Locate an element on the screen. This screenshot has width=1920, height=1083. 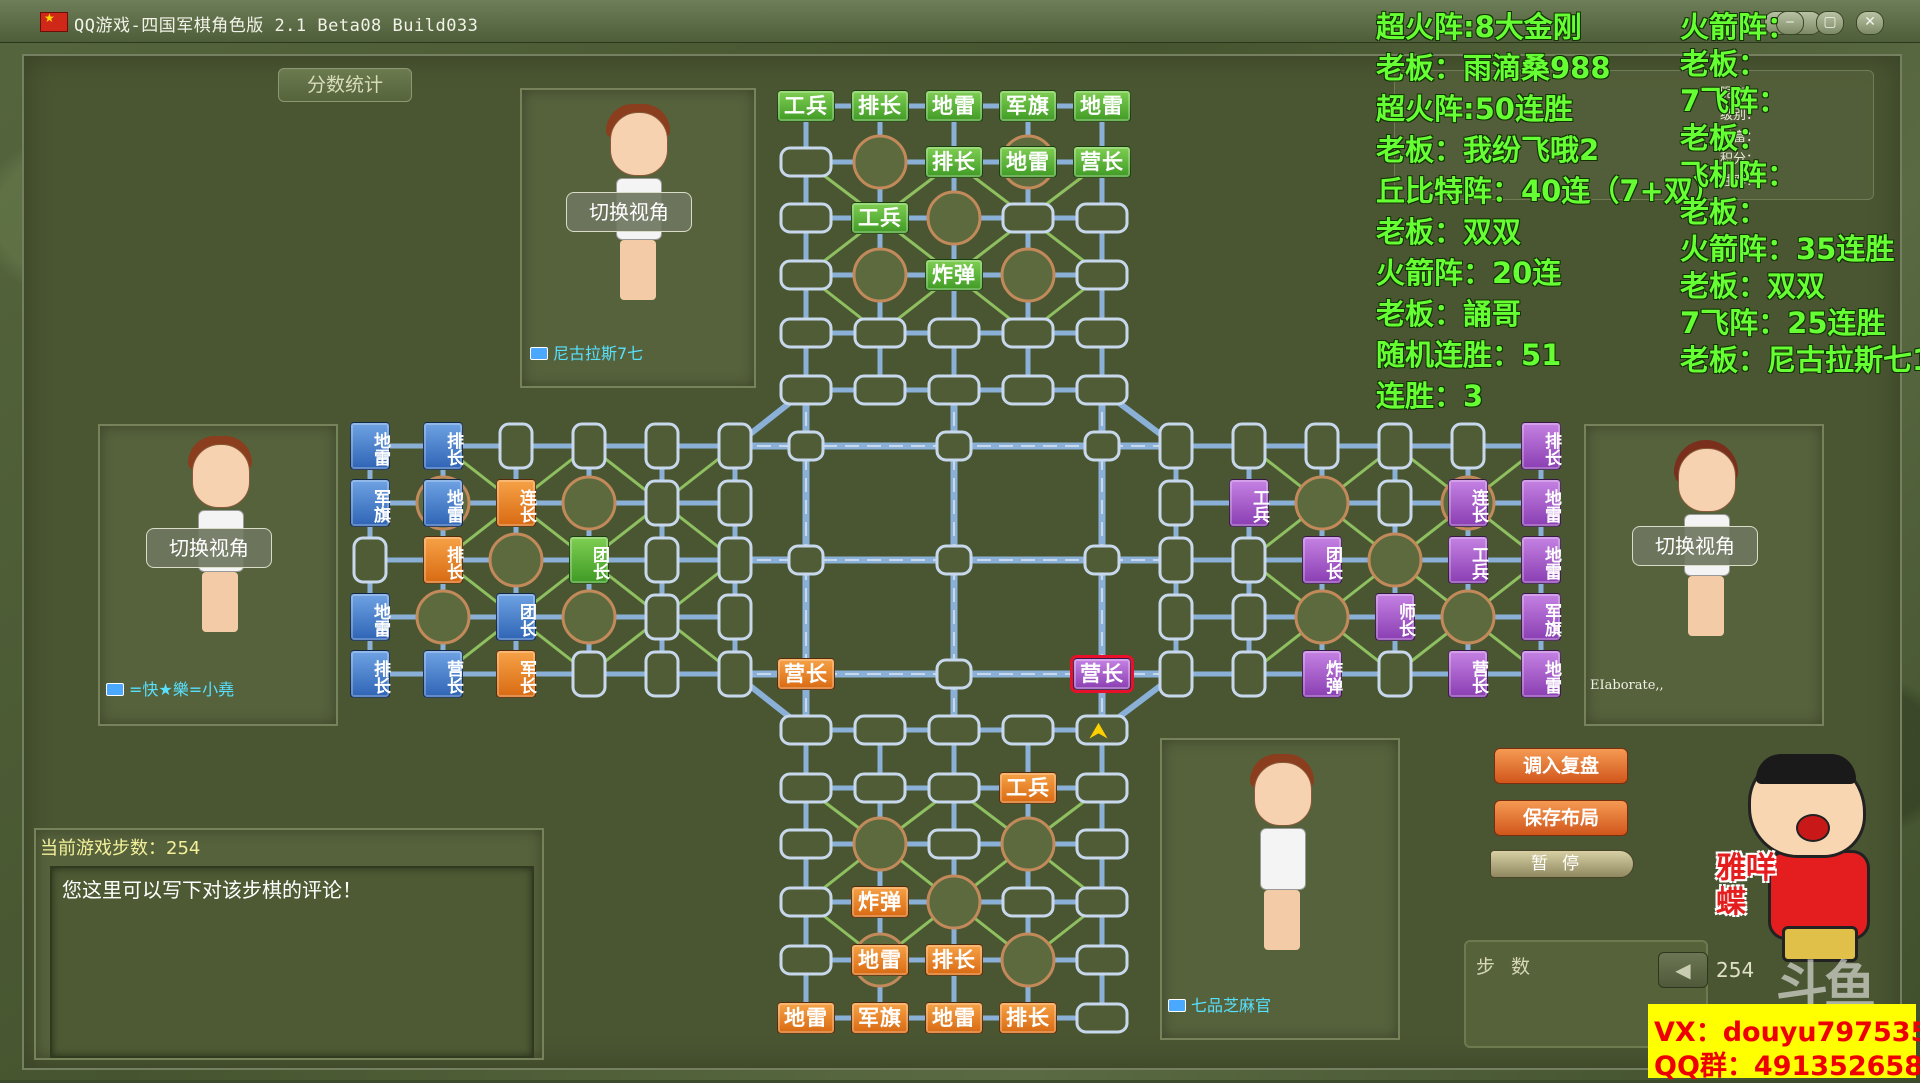
overlay-line: 火箭阵：35连胜 is located at coordinates (1787, 249).